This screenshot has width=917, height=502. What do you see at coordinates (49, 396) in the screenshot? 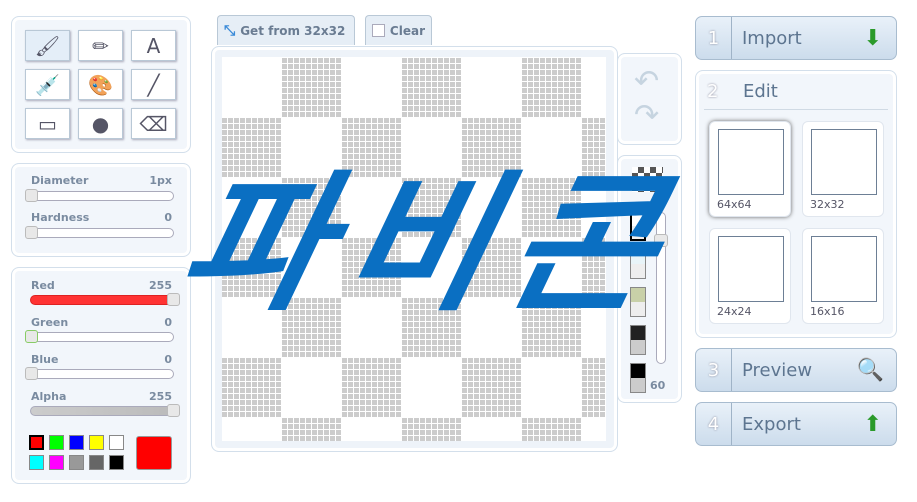
I see `alpha-label: Alpha` at bounding box center [49, 396].